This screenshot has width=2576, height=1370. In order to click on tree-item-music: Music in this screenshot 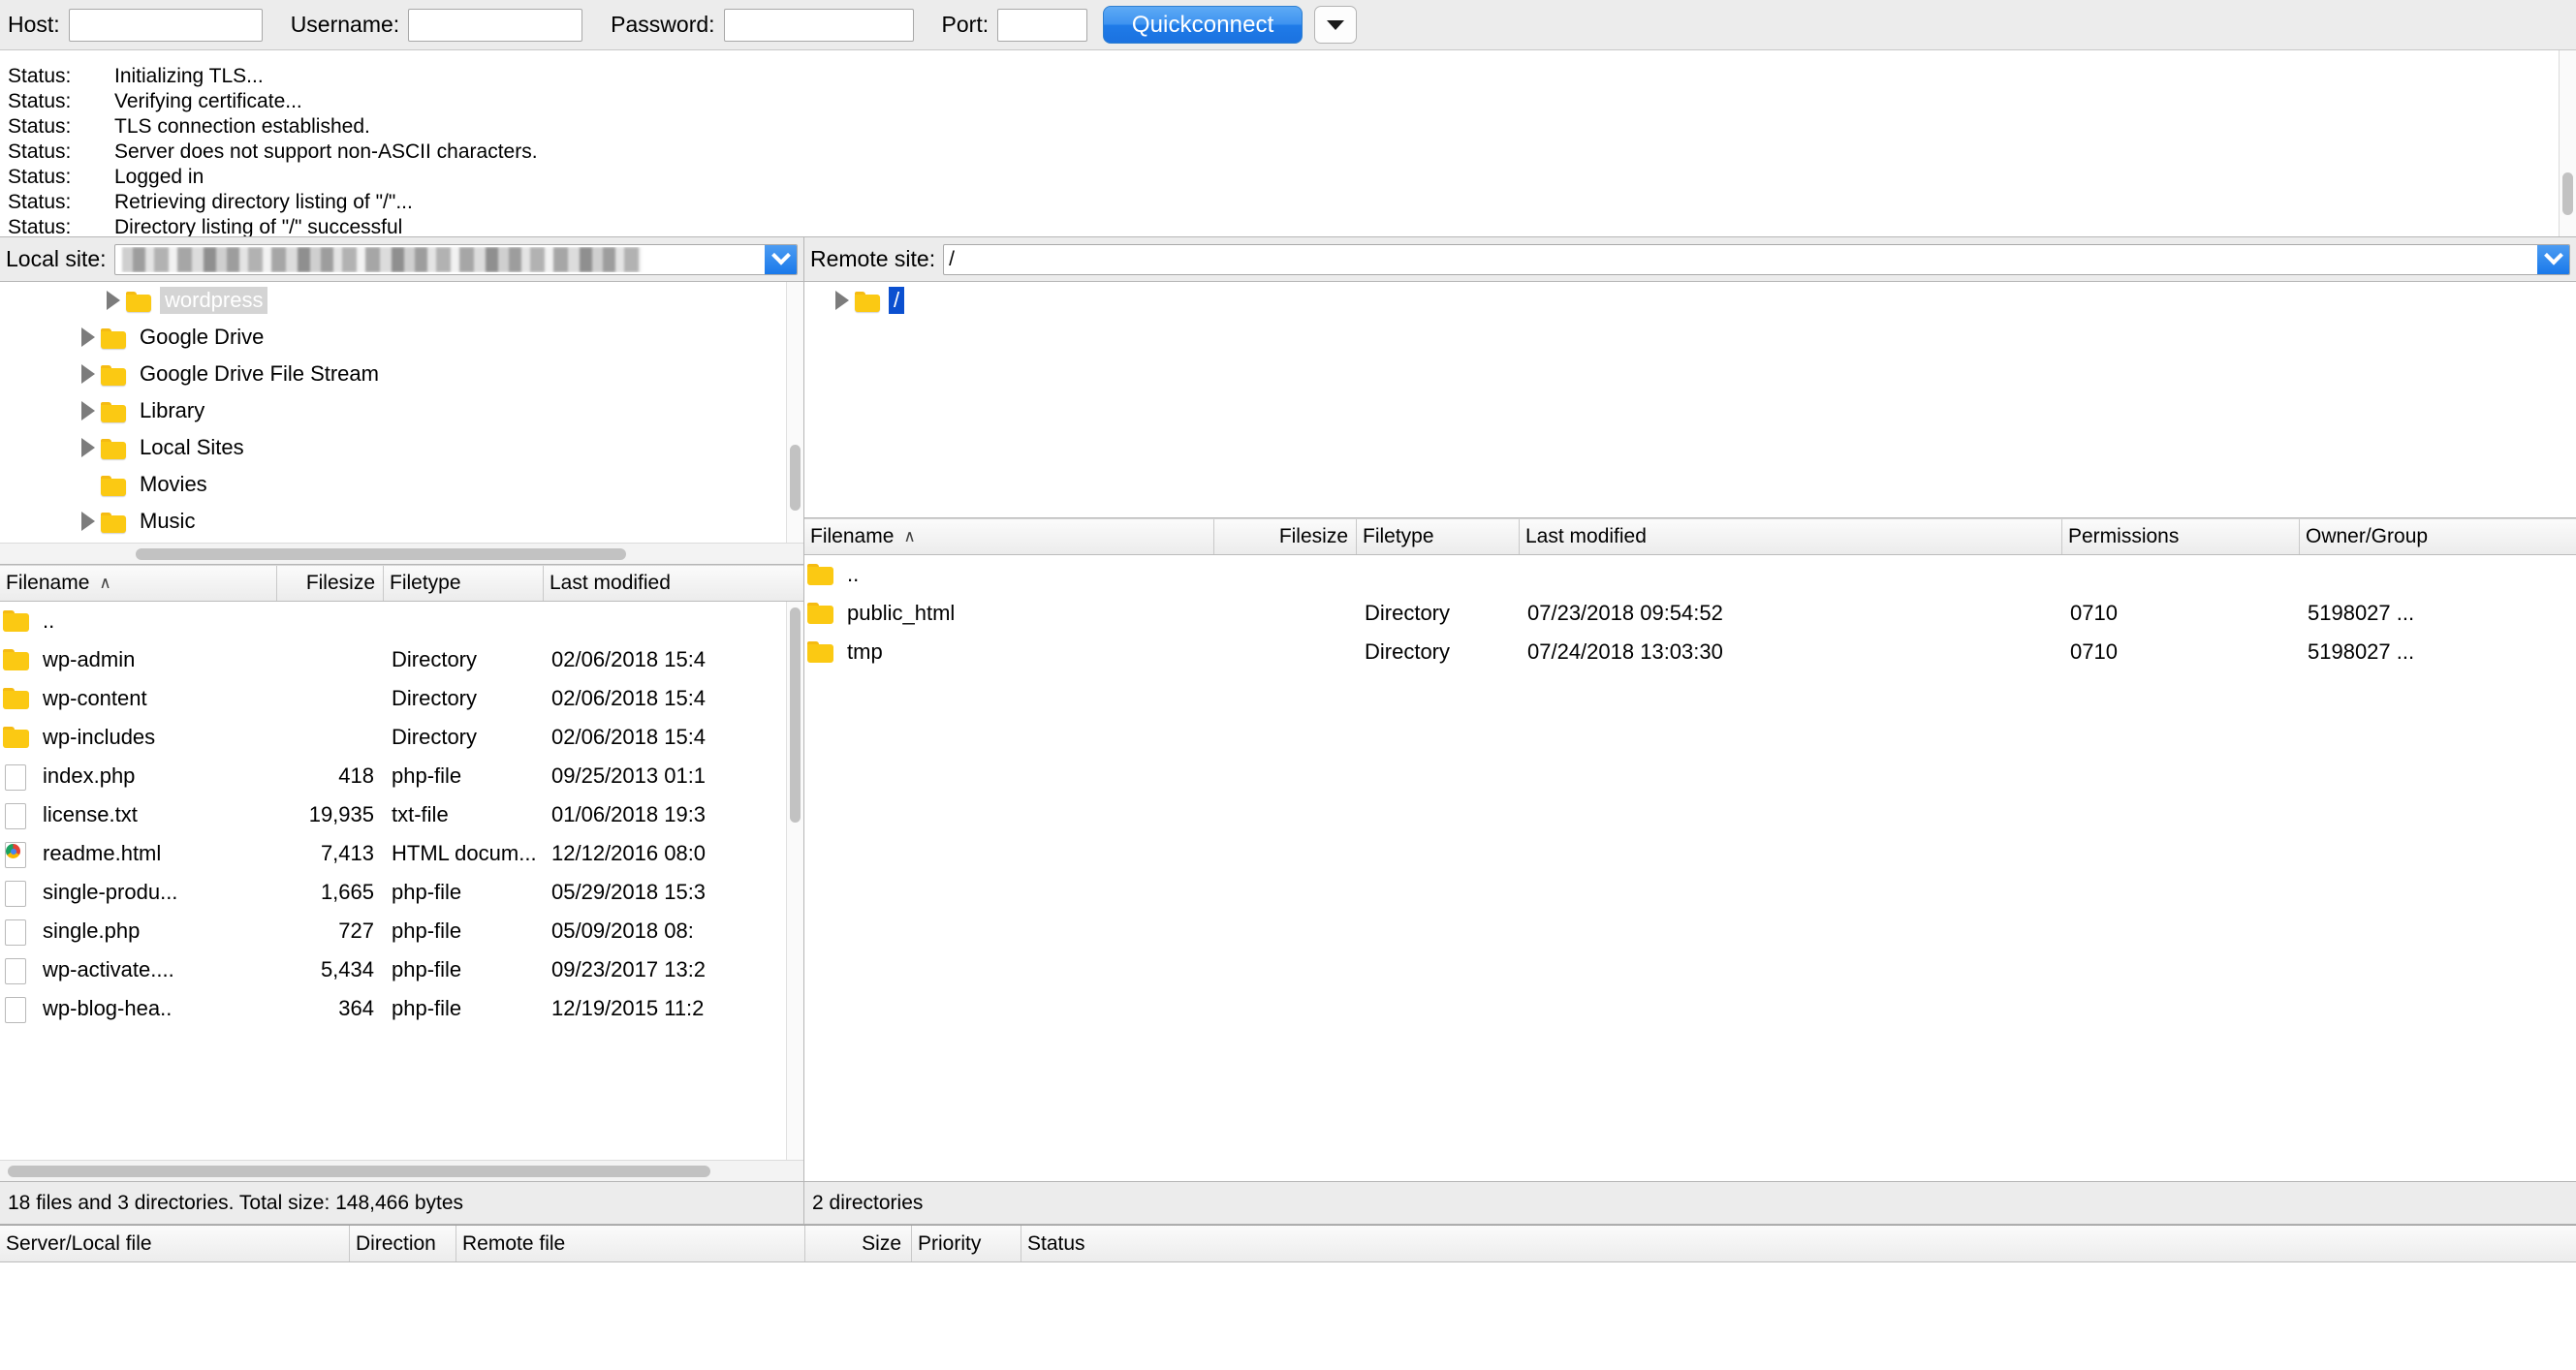, I will do `click(401, 522)`.